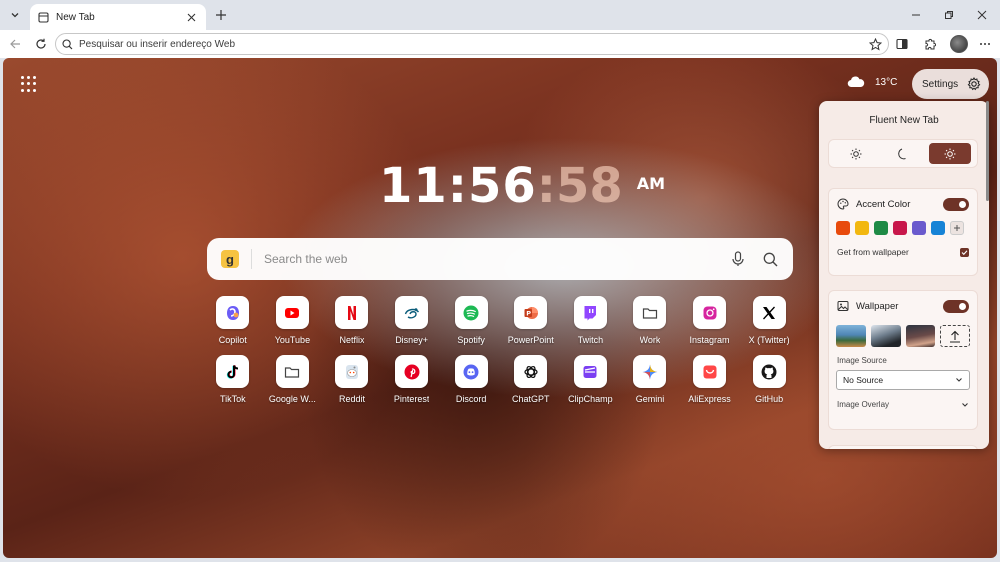 Image resolution: width=1000 pixels, height=562 pixels. Describe the element at coordinates (770, 259) in the screenshot. I see `search-submit-button` at that location.